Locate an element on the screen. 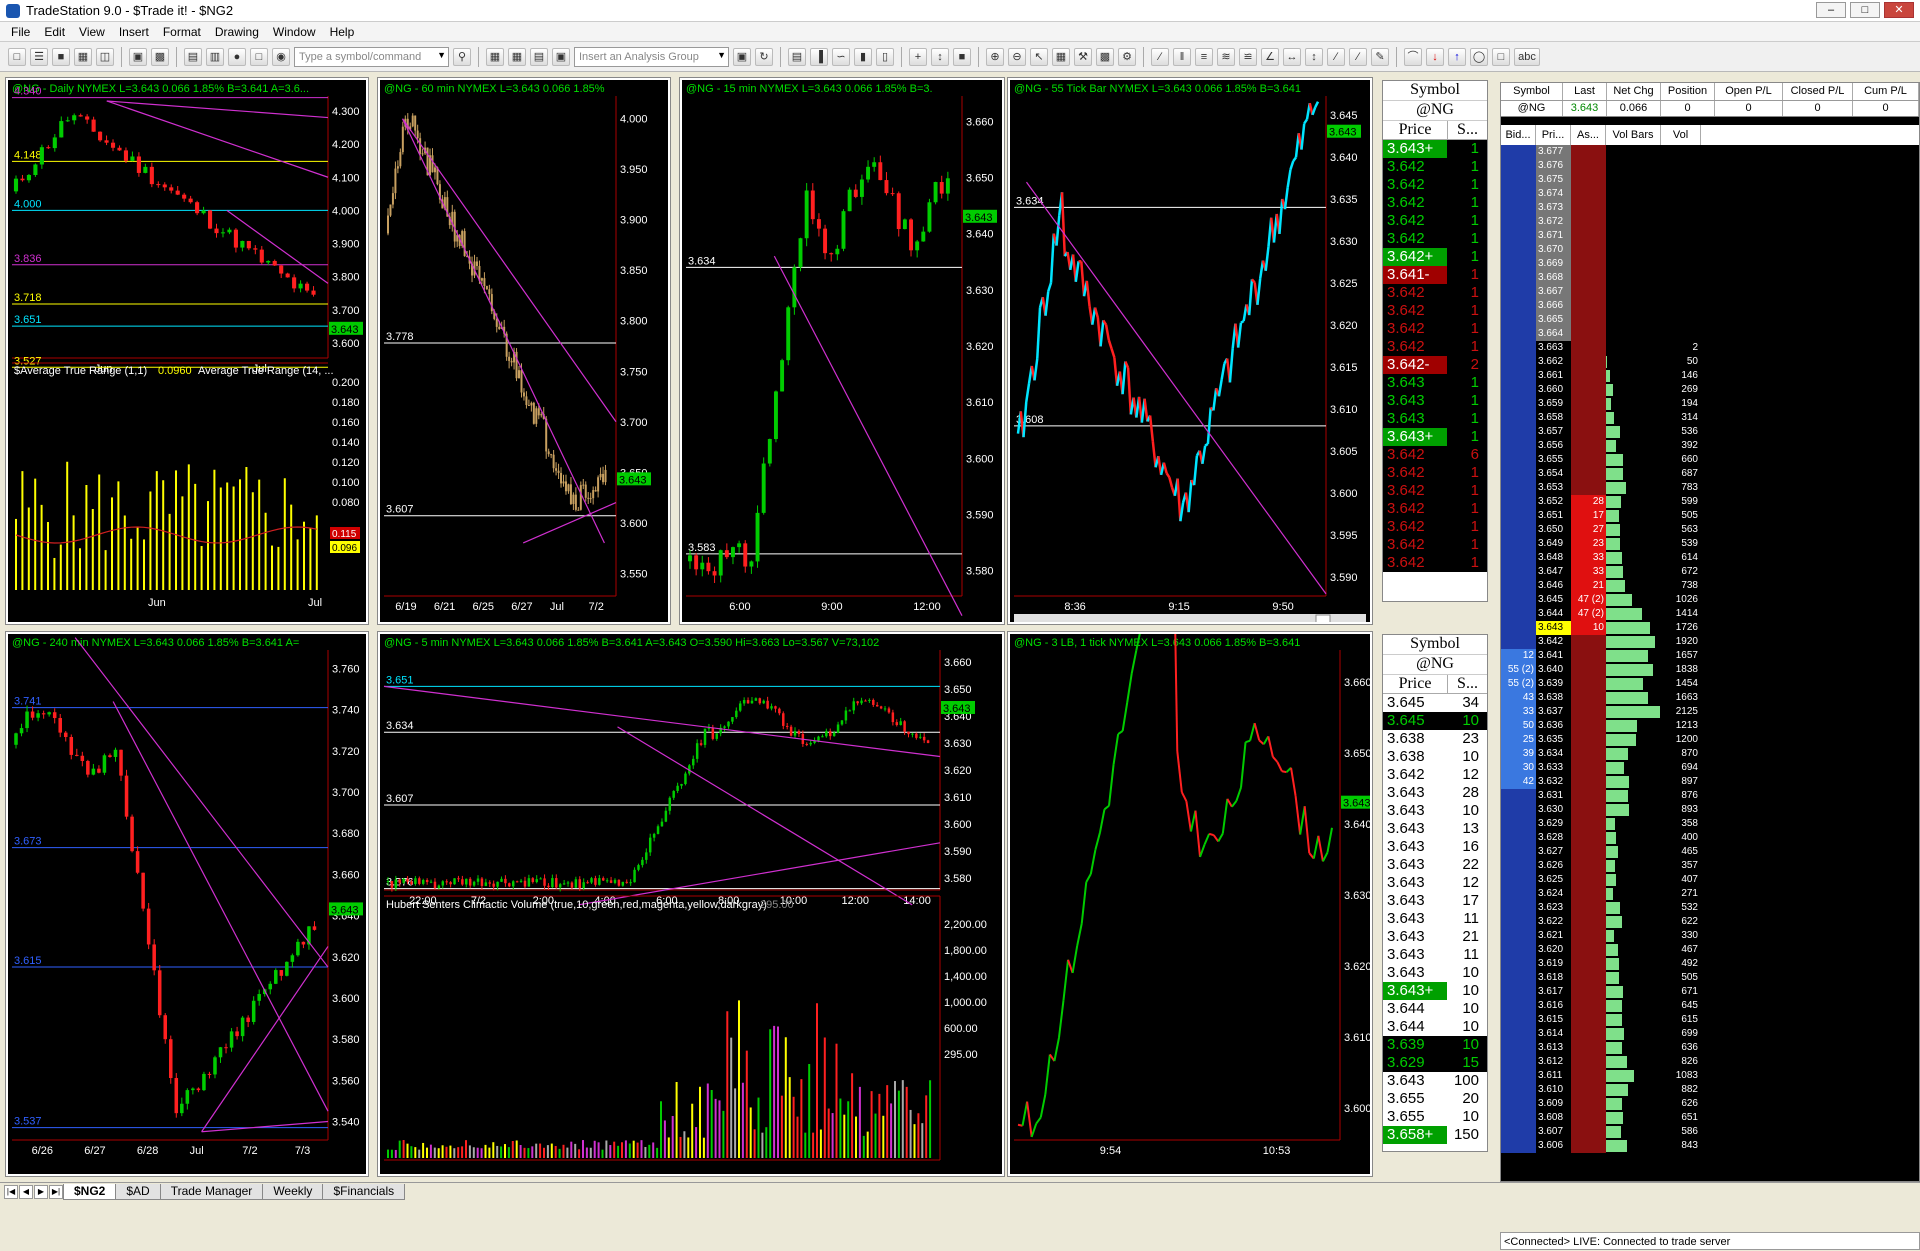 This screenshot has height=1251, width=1920. ladder-price: 3.667 is located at coordinates (1553, 292).